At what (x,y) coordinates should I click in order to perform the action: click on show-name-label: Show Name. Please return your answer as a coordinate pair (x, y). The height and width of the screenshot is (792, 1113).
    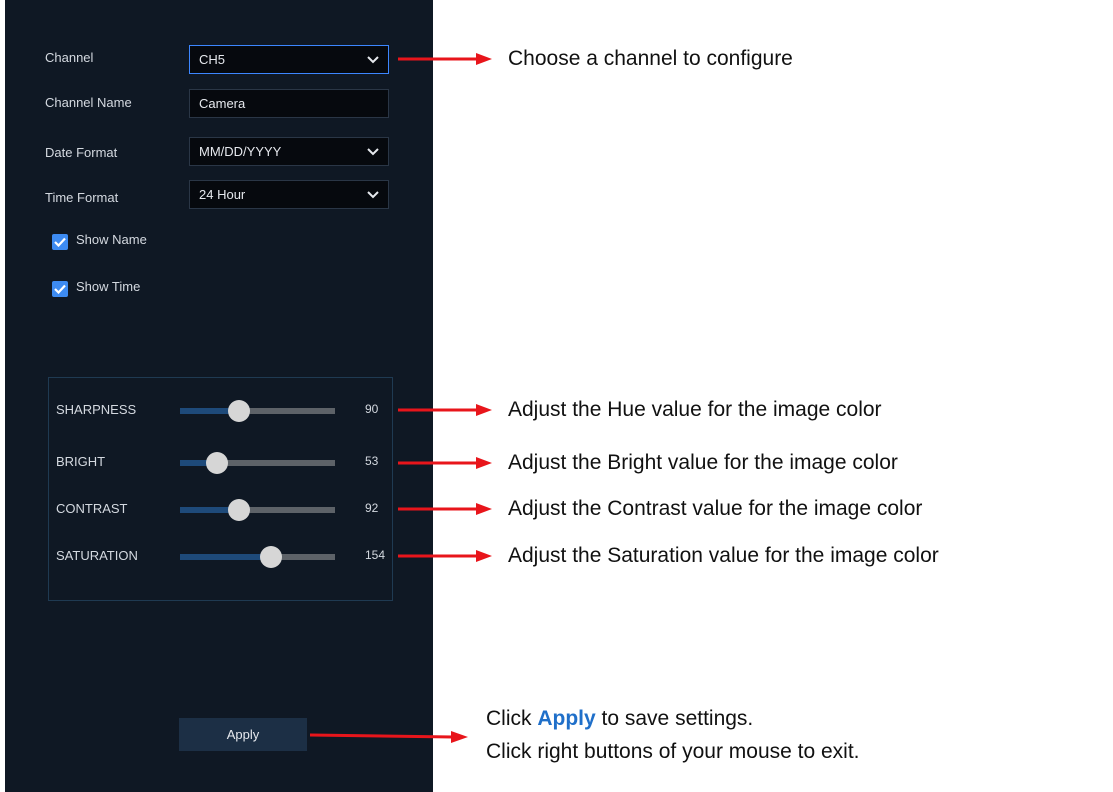
    Looking at the image, I should click on (111, 239).